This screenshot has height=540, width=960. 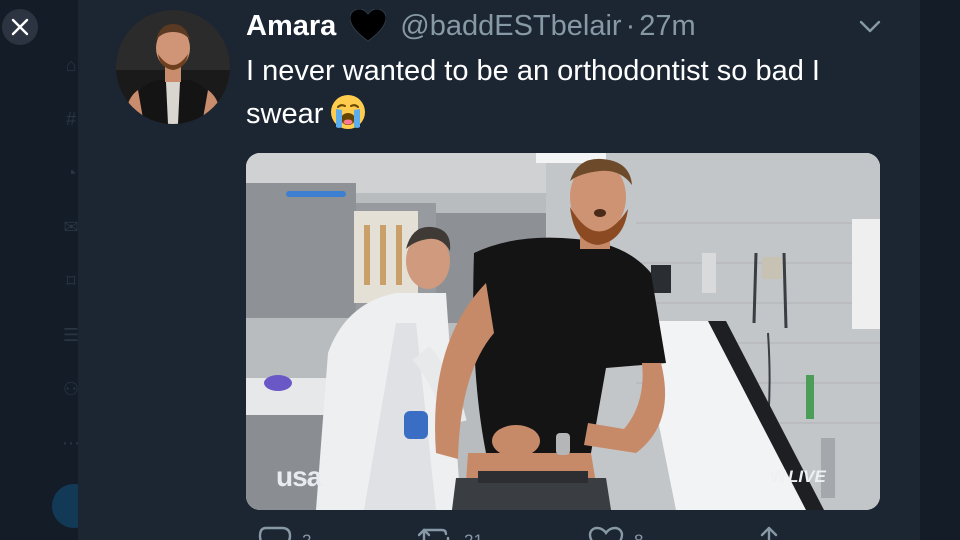 What do you see at coordinates (870, 26) in the screenshot?
I see `chevron-down-icon` at bounding box center [870, 26].